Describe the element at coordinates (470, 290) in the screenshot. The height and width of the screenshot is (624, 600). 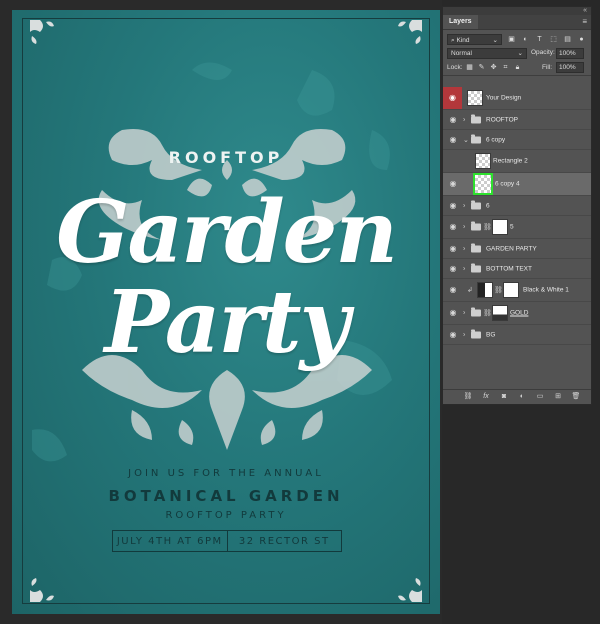
I see `clipping-arrow-icon: ↲` at that location.